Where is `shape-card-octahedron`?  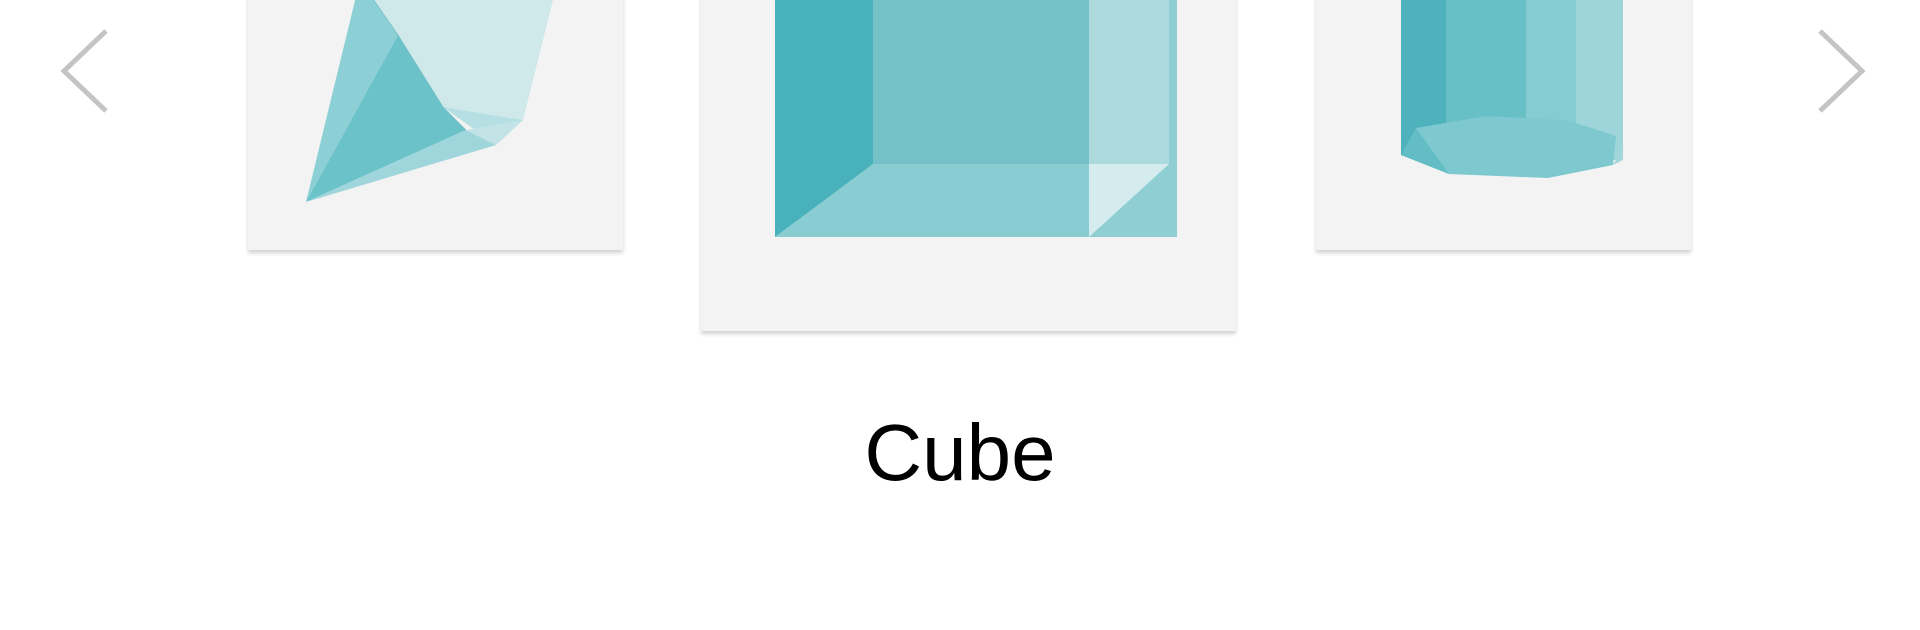 shape-card-octahedron is located at coordinates (435, 125).